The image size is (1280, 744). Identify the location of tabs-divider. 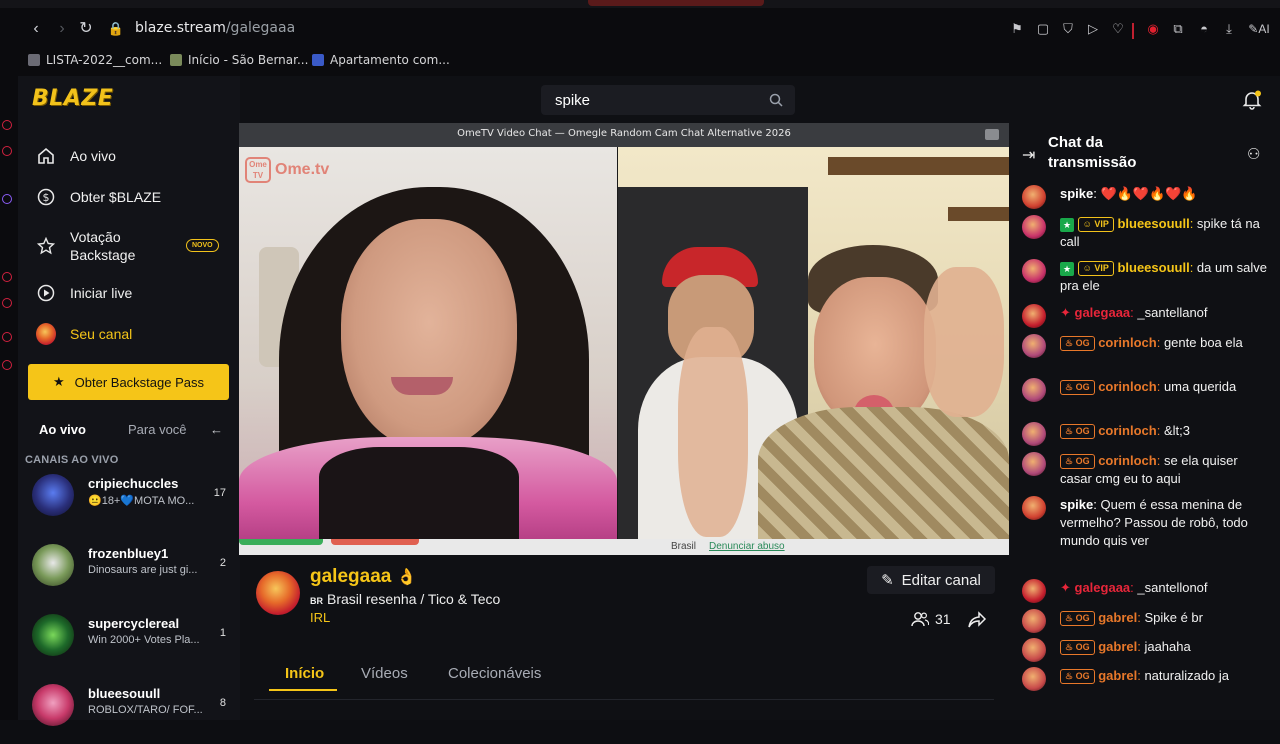
(624, 699).